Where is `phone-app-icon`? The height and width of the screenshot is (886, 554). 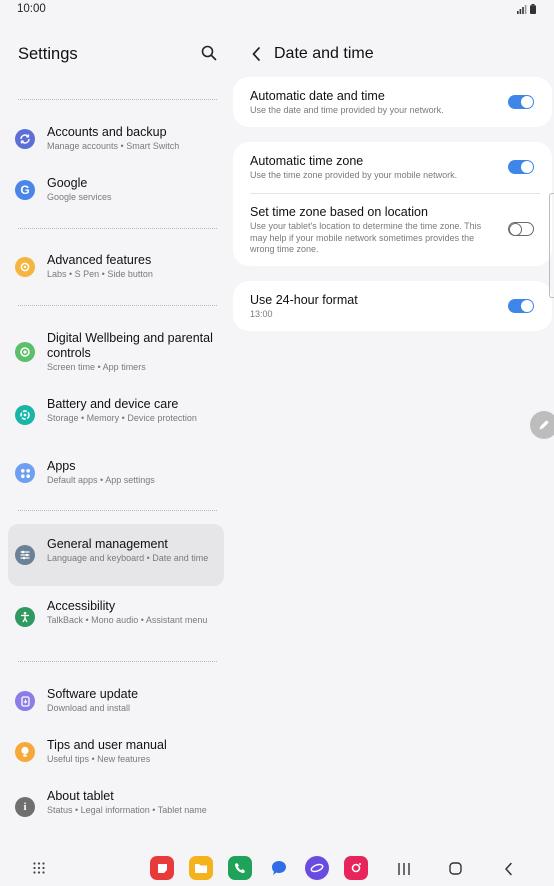 phone-app-icon is located at coordinates (240, 868).